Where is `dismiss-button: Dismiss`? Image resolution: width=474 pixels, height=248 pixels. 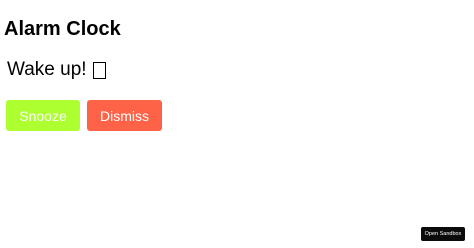
dismiss-button: Dismiss is located at coordinates (124, 115).